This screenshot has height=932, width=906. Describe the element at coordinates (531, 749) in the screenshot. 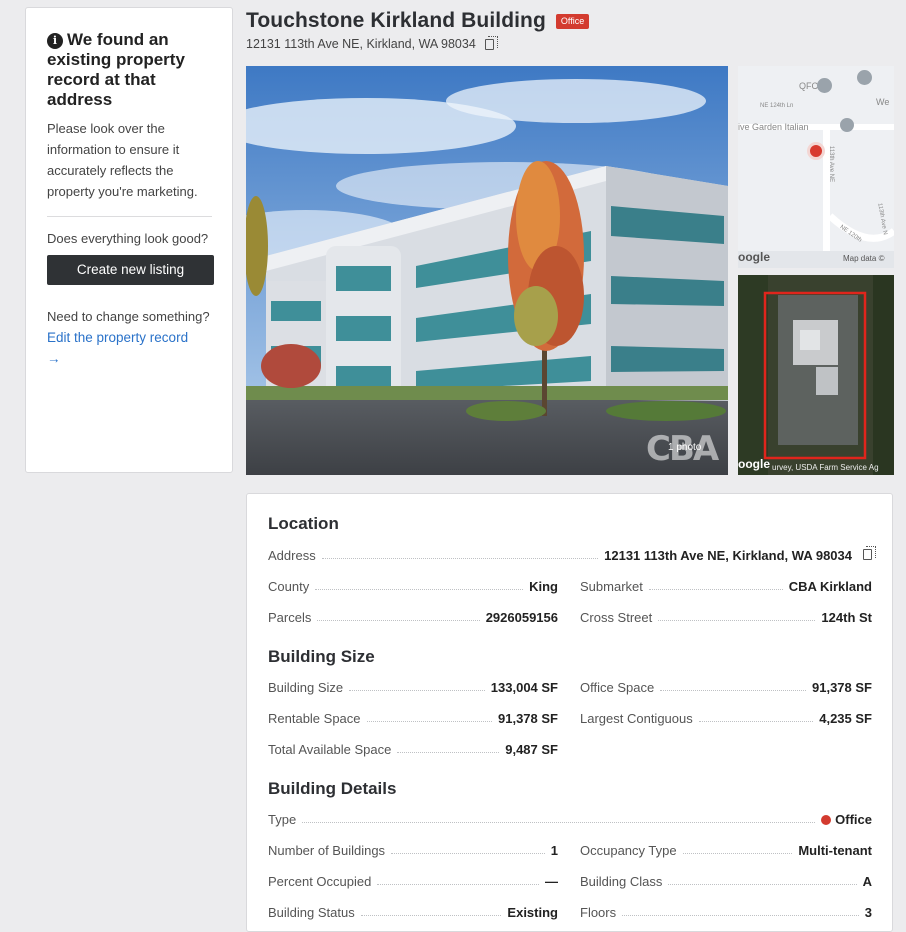

I see `available-space-value: 9,487 SF` at that location.